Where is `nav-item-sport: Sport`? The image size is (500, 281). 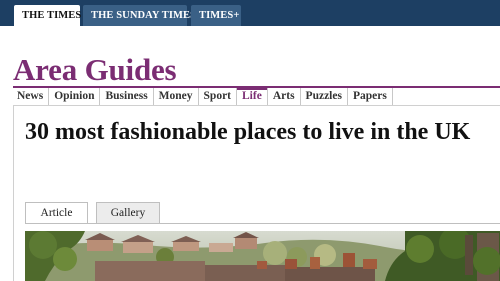 nav-item-sport: Sport is located at coordinates (218, 96).